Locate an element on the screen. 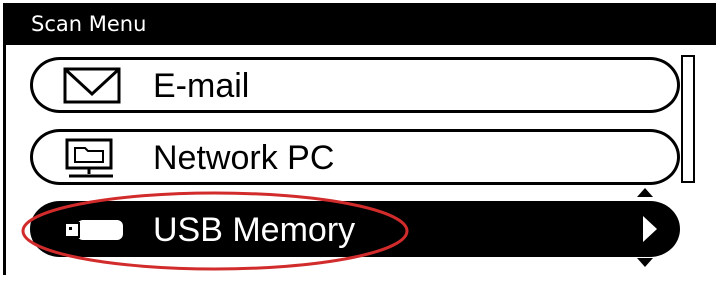 This screenshot has width=721, height=281. screen-title: Scan Menu is located at coordinates (89, 24).